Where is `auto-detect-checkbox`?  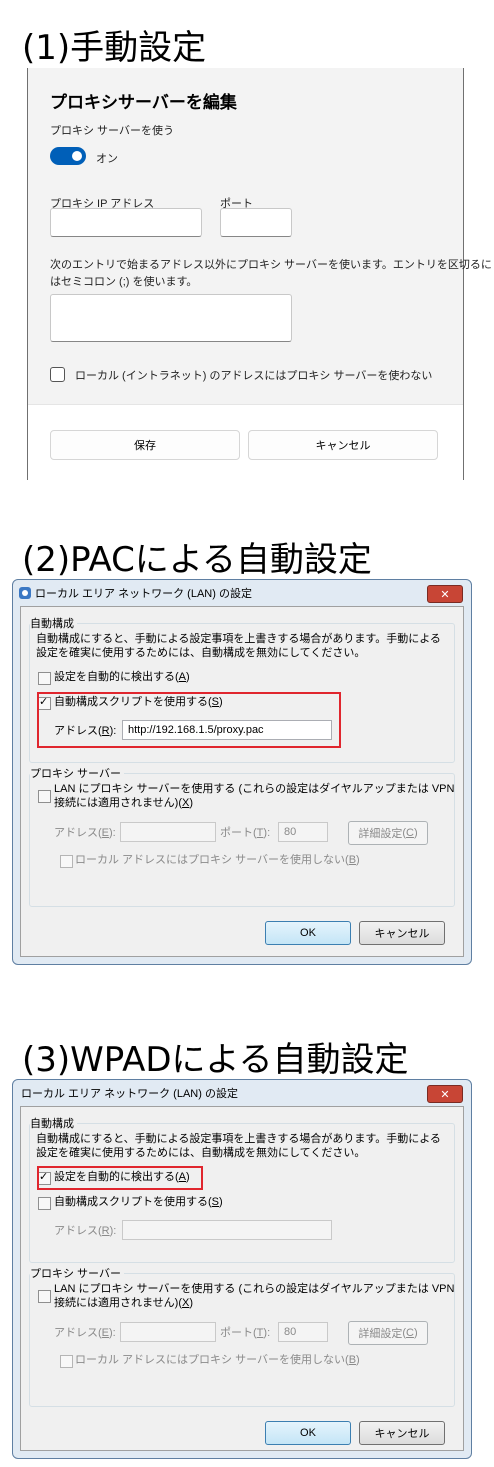
auto-detect-checkbox is located at coordinates (44, 678).